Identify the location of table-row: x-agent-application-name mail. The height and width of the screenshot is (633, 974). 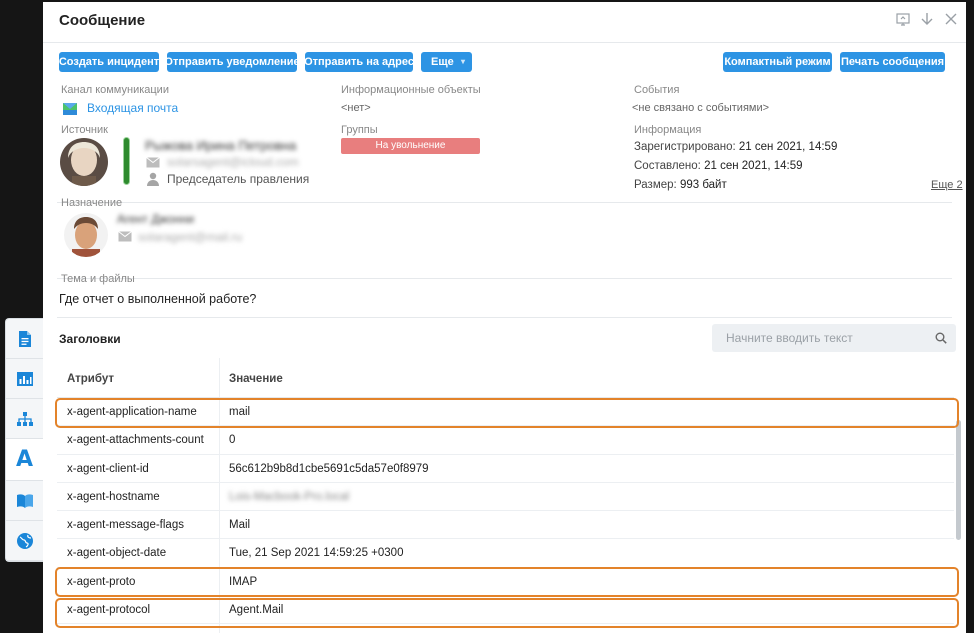
(505, 412).